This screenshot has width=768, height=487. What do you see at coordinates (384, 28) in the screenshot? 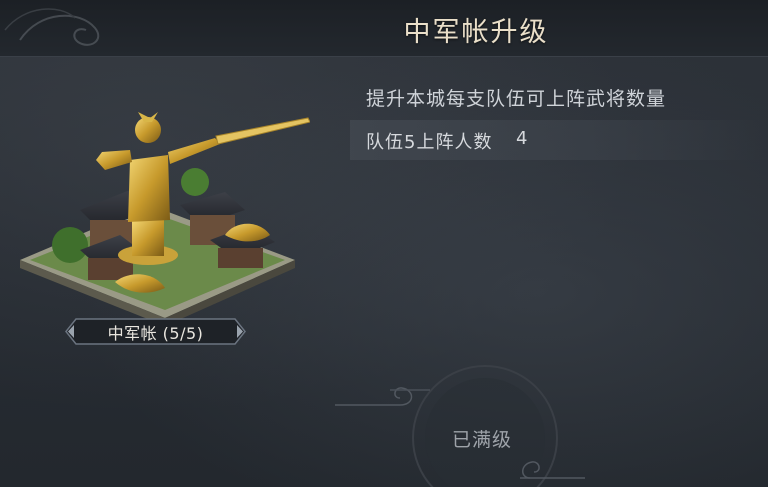
I see `header-bar: 中军帐升级` at bounding box center [384, 28].